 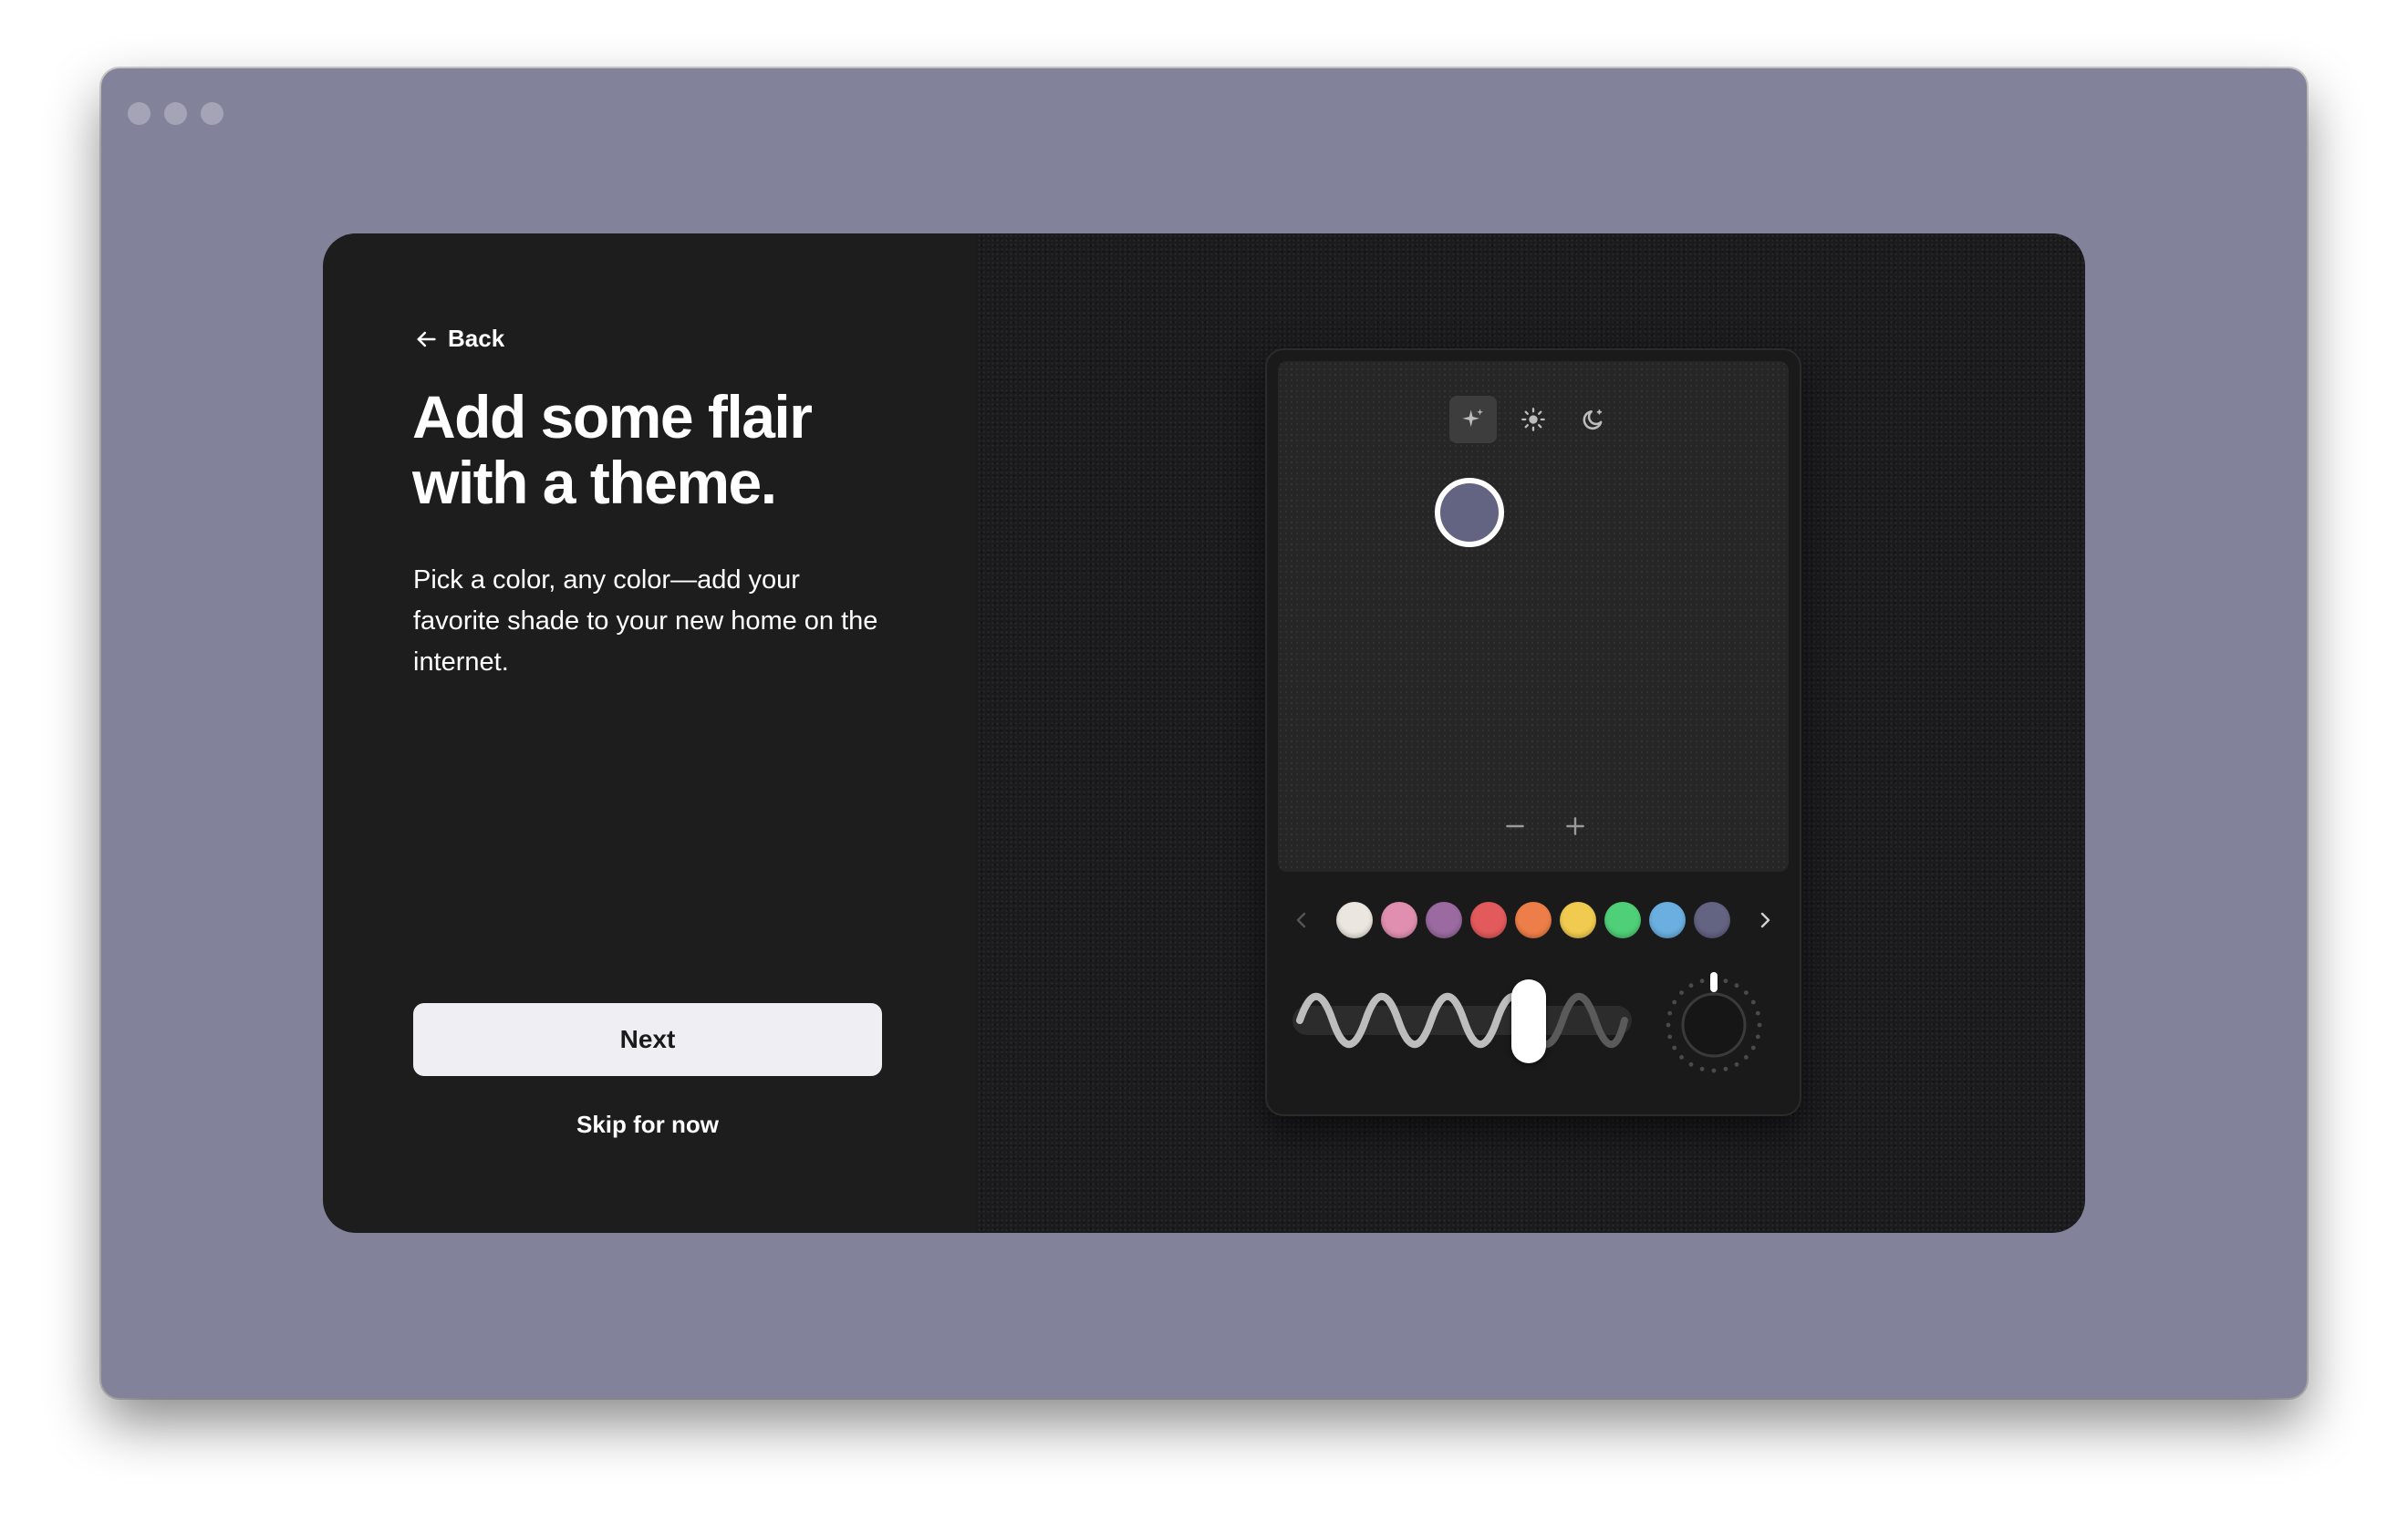 I want to click on minus-icon, so click(x=1515, y=826).